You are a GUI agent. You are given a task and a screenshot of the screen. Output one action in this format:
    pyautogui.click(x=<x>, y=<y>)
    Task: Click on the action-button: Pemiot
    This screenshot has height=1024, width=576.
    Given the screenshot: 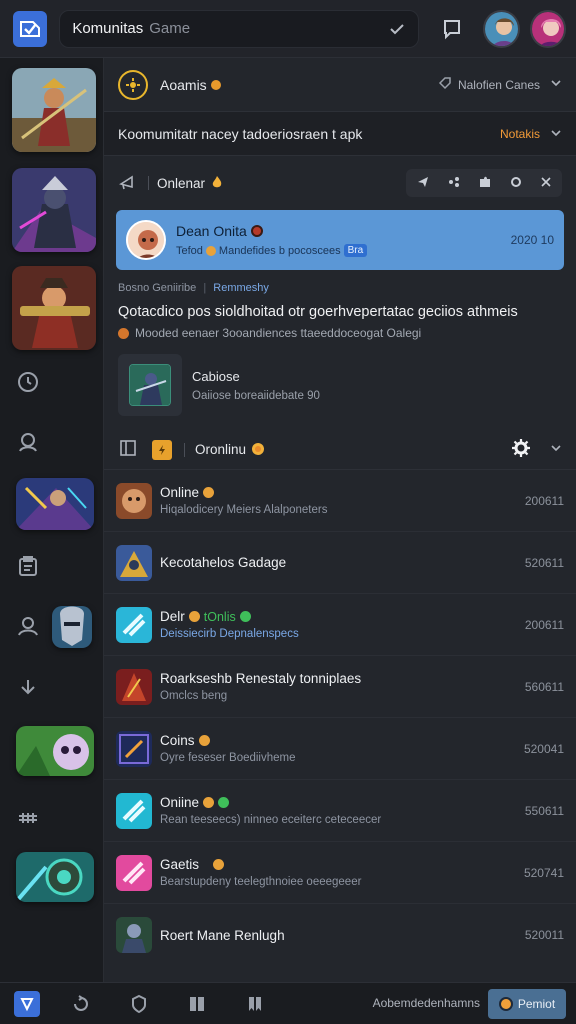 What is the action you would take?
    pyautogui.click(x=527, y=1004)
    